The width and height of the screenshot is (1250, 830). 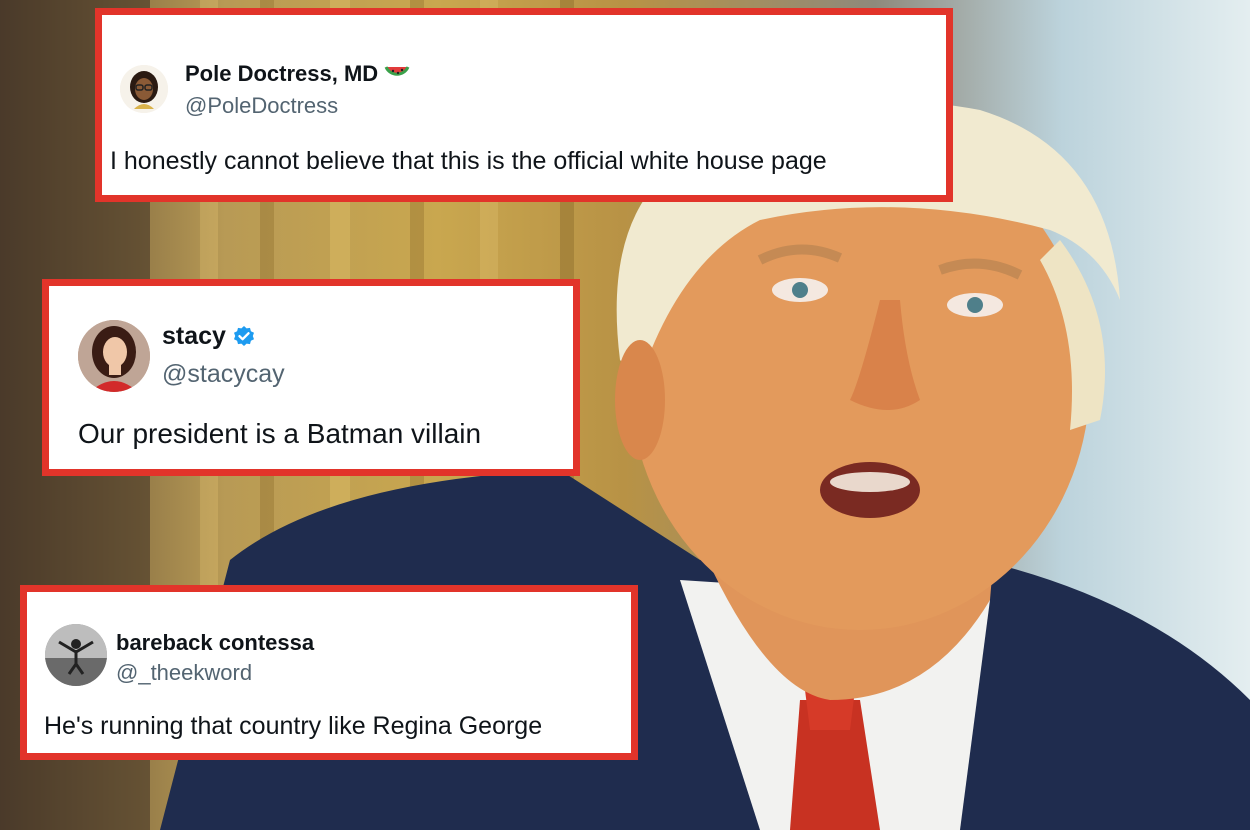 I want to click on verified-badge-icon, so click(x=243, y=335).